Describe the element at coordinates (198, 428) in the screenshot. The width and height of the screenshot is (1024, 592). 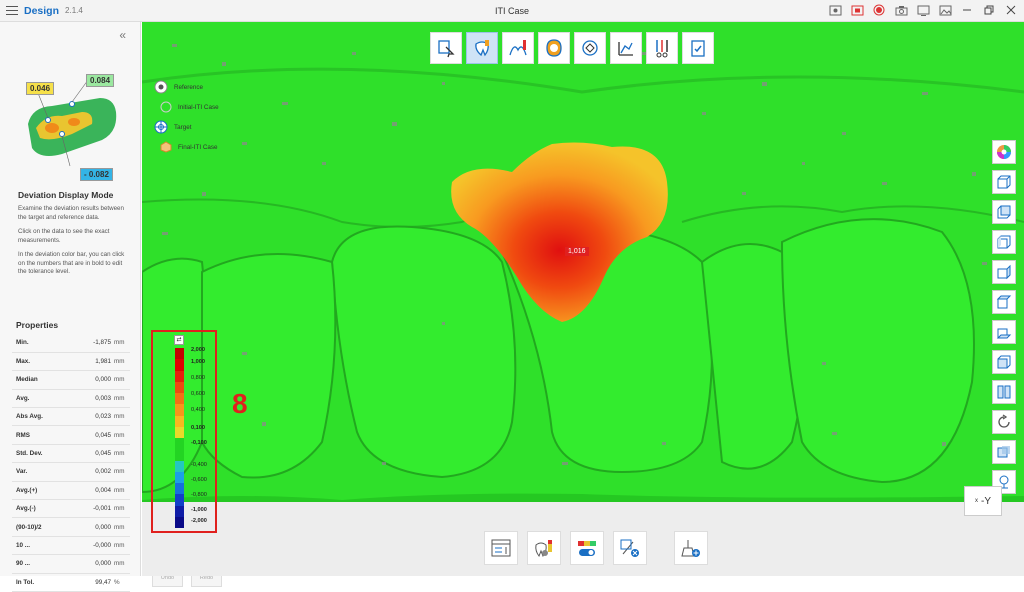
I see `colorbar-tick-label: 0,100` at that location.